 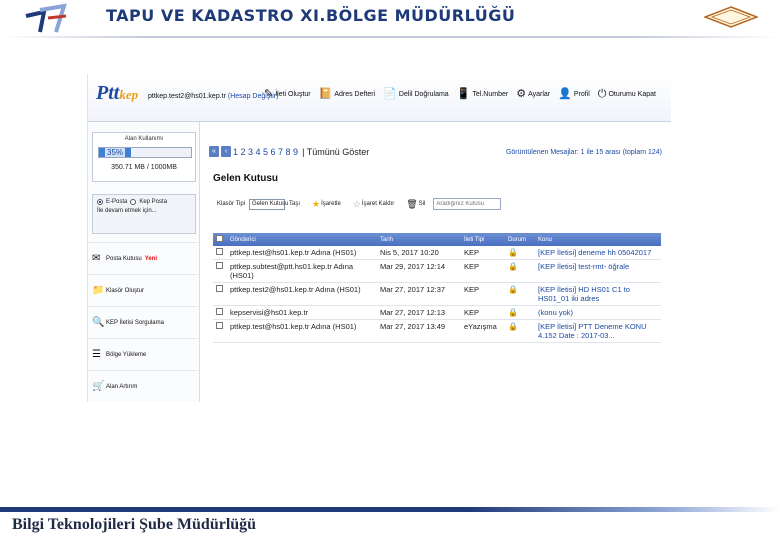 What do you see at coordinates (125, 290) in the screenshot?
I see `sidebar-item-label: Klasör Oluştur` at bounding box center [125, 290].